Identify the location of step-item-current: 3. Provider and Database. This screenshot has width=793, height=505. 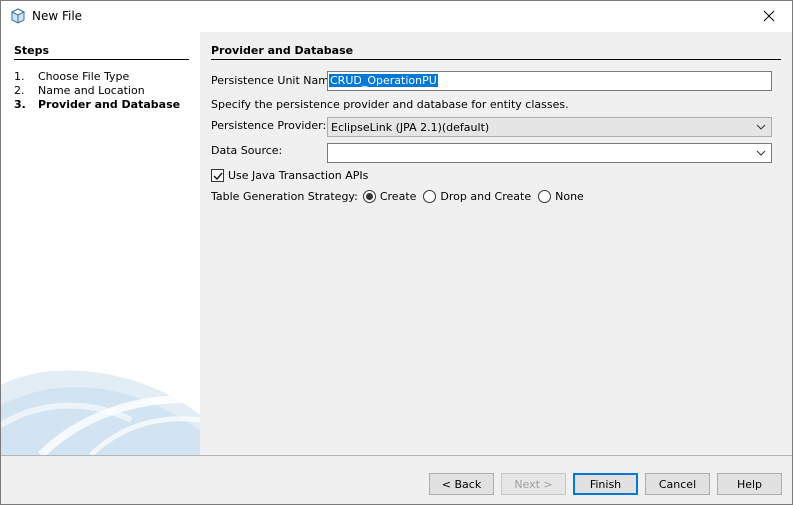
(97, 105).